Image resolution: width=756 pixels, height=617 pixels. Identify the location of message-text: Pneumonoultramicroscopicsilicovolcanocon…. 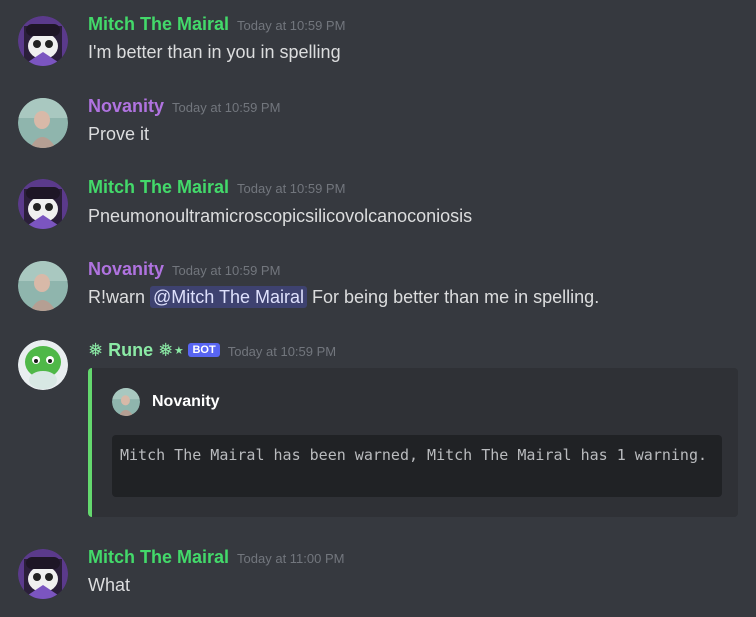
(280, 216).